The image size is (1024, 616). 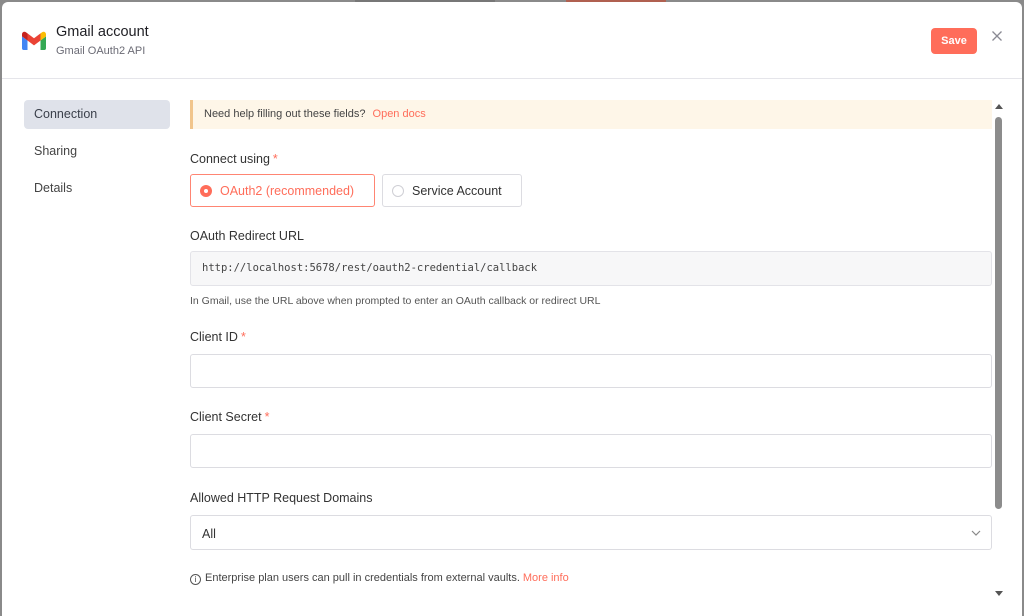 I want to click on client-id-text: Client ID, so click(x=214, y=337).